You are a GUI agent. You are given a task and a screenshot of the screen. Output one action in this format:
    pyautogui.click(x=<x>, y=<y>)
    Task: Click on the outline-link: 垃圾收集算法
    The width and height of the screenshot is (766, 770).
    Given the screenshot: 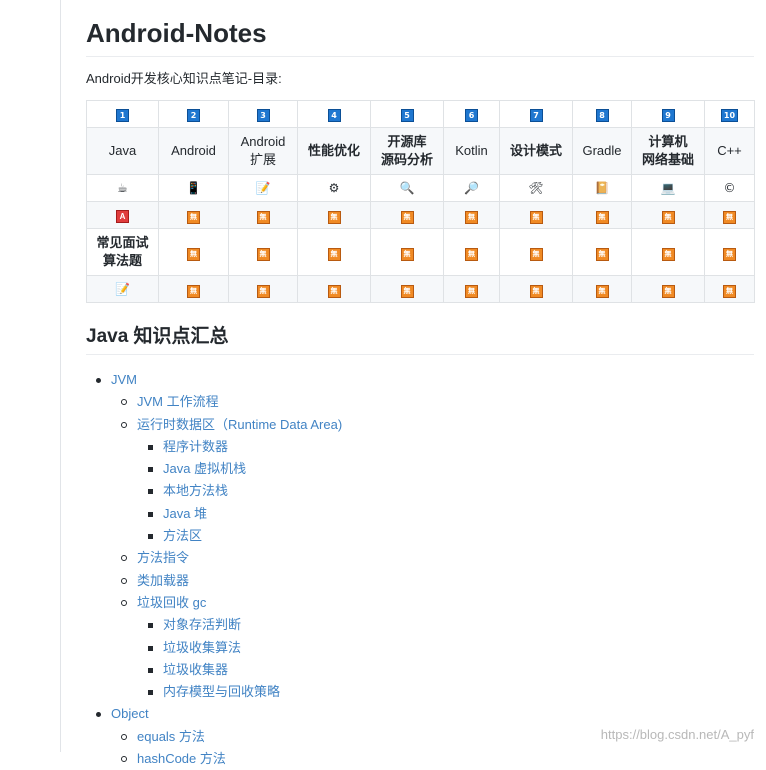 What is the action you would take?
    pyautogui.click(x=202, y=647)
    